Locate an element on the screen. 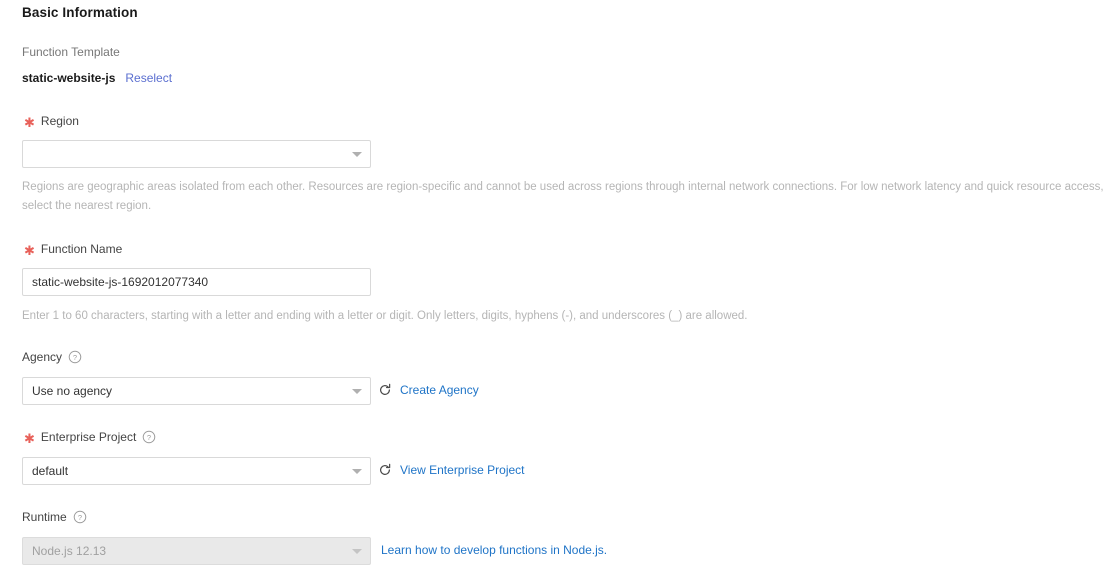 This screenshot has width=1117, height=574. runtime-label-text: Runtime is located at coordinates (44, 517).